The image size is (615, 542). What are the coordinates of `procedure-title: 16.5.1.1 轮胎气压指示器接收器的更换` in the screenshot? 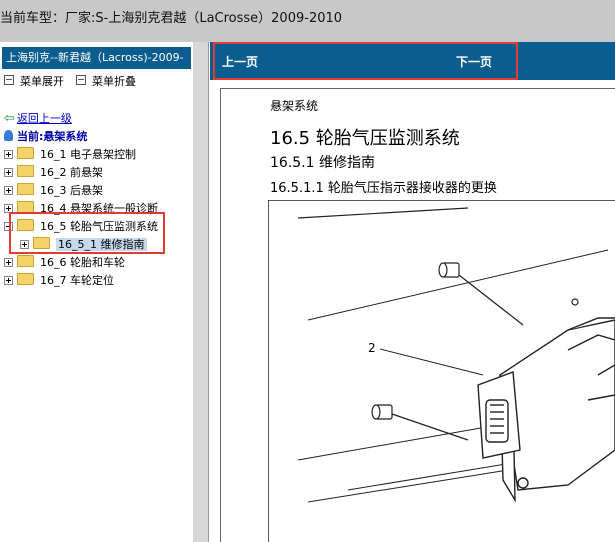 It's located at (383, 188).